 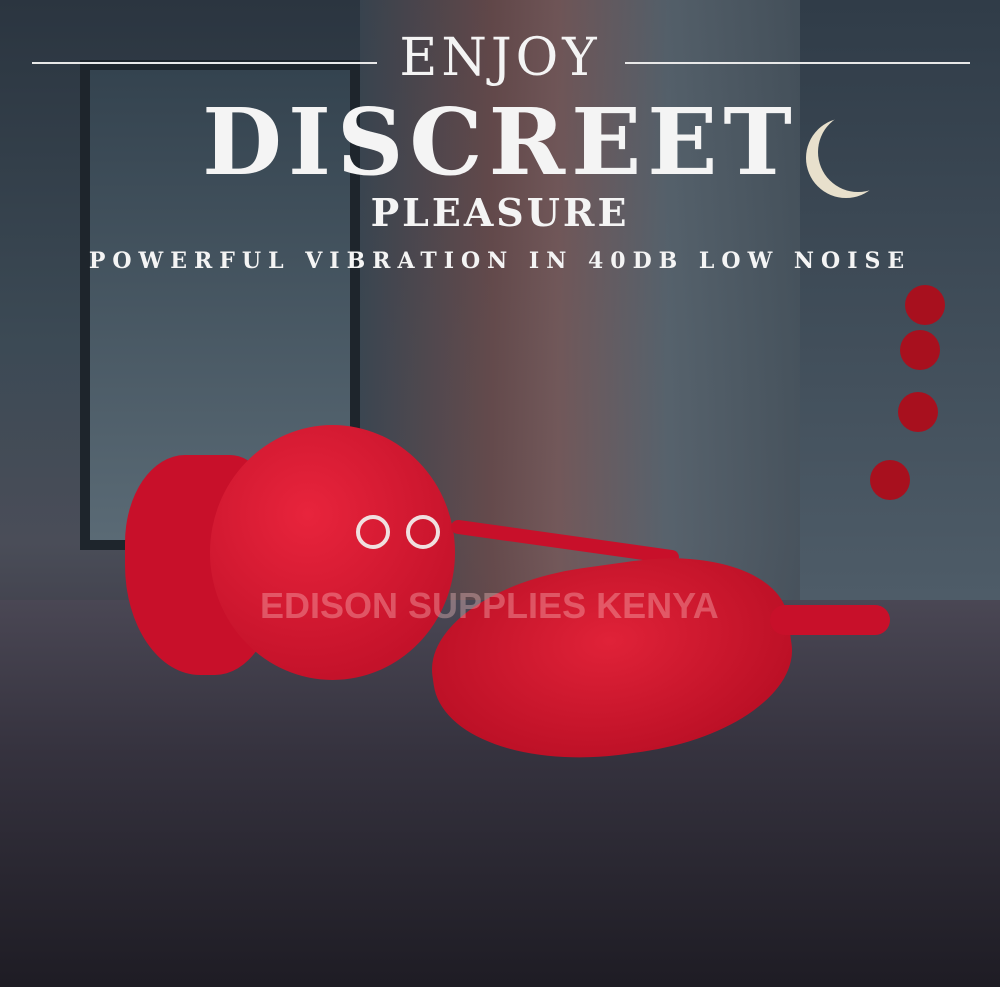 I want to click on product-tail, so click(x=830, y=620).